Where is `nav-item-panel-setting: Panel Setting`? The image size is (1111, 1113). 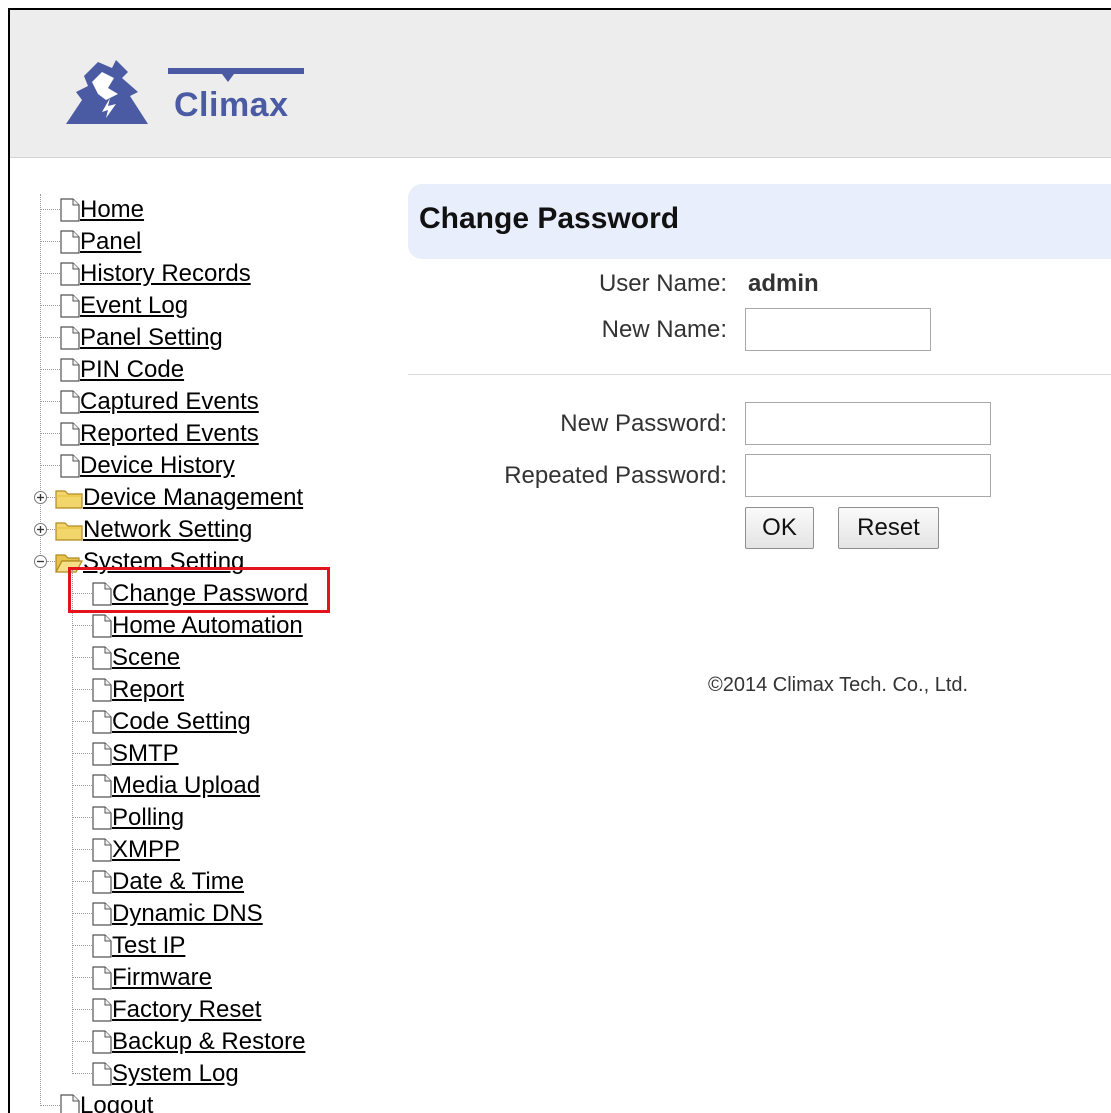 nav-item-panel-setting: Panel Setting is located at coordinates (141, 338).